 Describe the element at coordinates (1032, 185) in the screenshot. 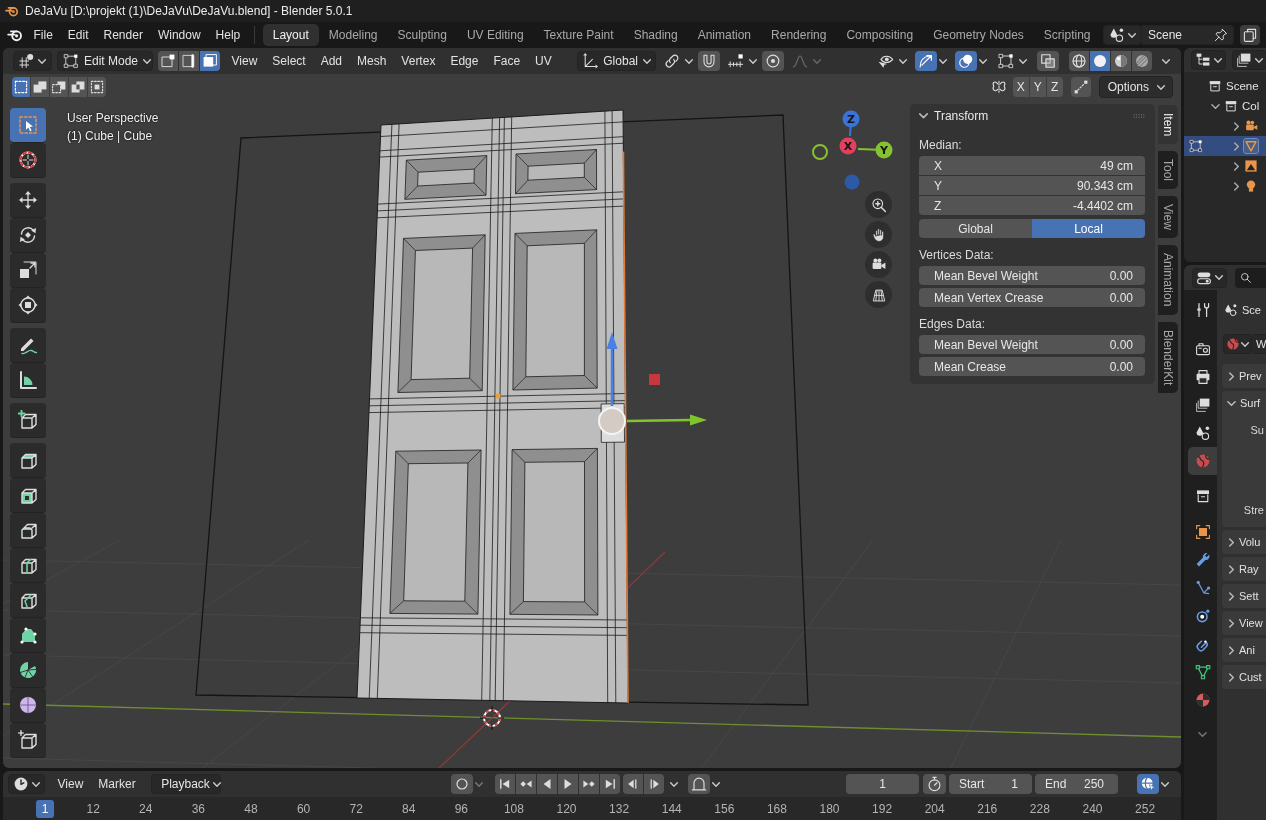

I see `number-field: Y 90.343 cm` at that location.